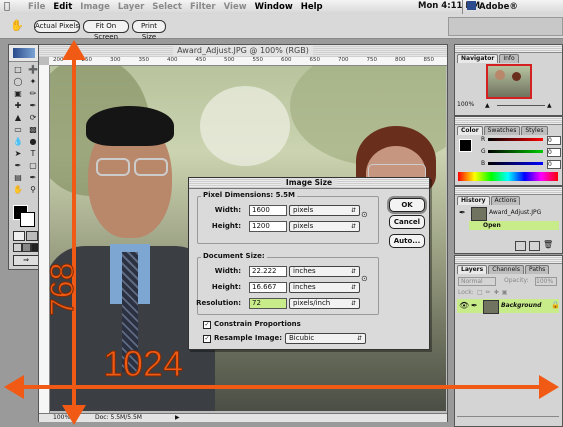  Describe the element at coordinates (57, 26) in the screenshot. I see `actual-pixels-button: Actual Pixels` at that location.